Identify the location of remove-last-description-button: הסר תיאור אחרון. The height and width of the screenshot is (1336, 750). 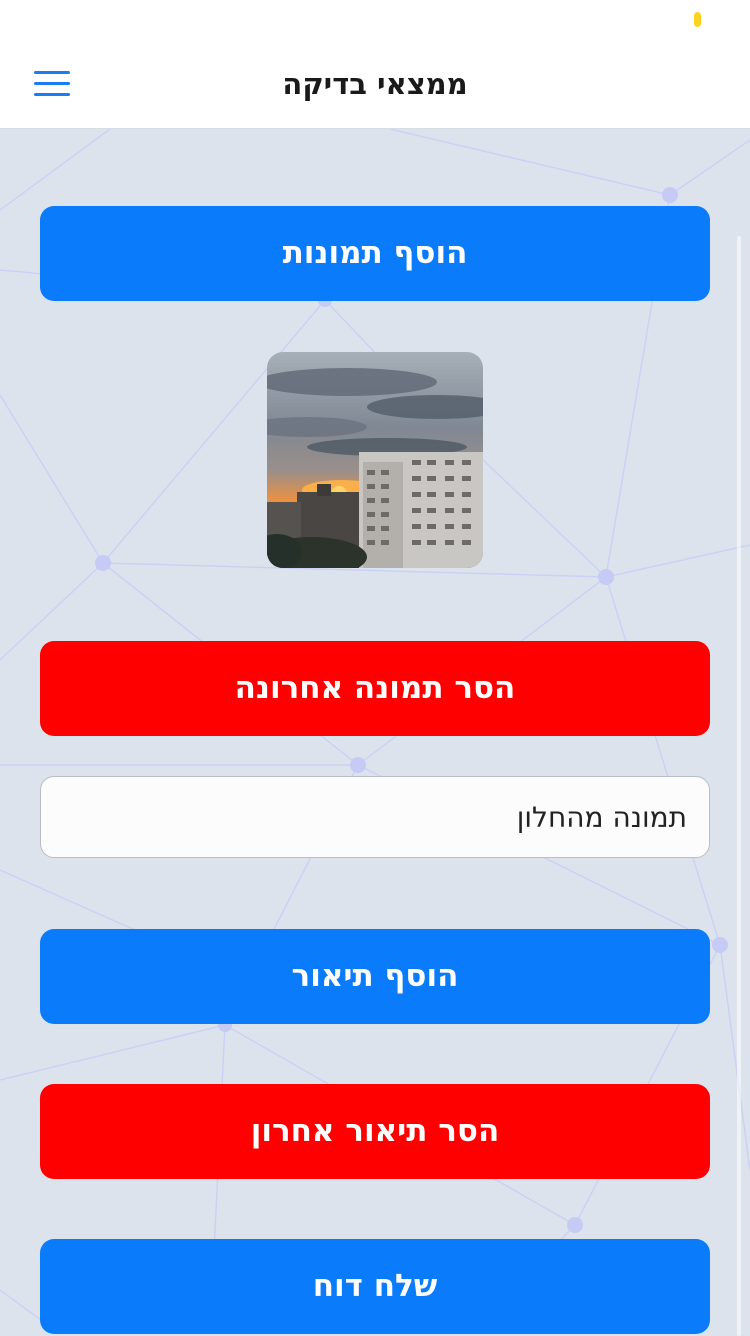
(375, 1131).